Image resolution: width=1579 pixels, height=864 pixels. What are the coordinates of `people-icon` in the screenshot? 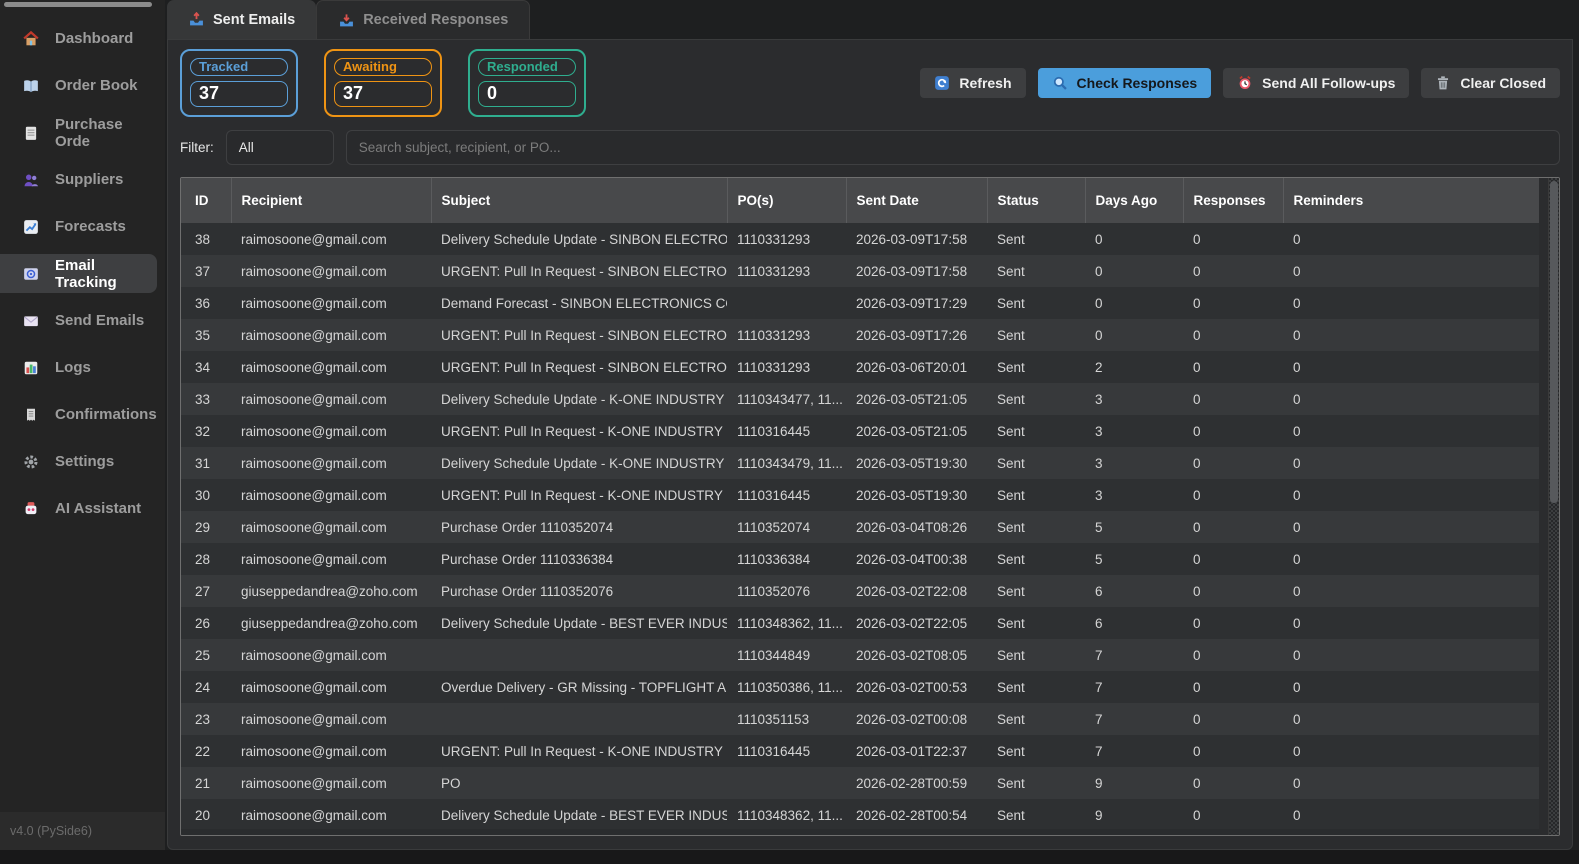 It's located at (31, 180).